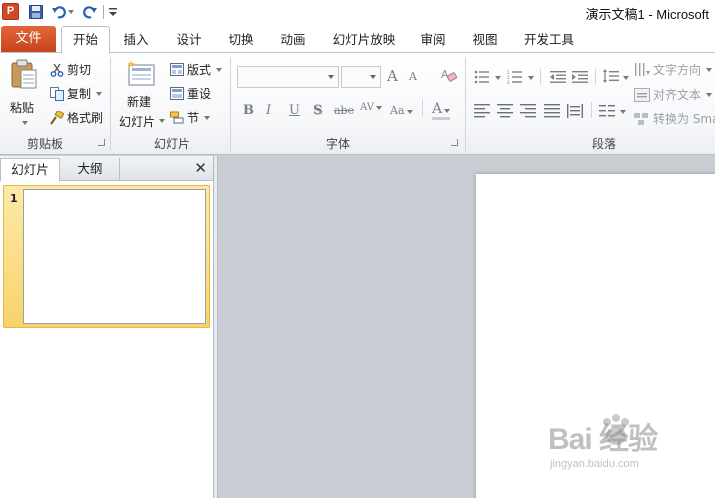 The image size is (715, 498). I want to click on format-painter-button: 格式刷, so click(76, 117).